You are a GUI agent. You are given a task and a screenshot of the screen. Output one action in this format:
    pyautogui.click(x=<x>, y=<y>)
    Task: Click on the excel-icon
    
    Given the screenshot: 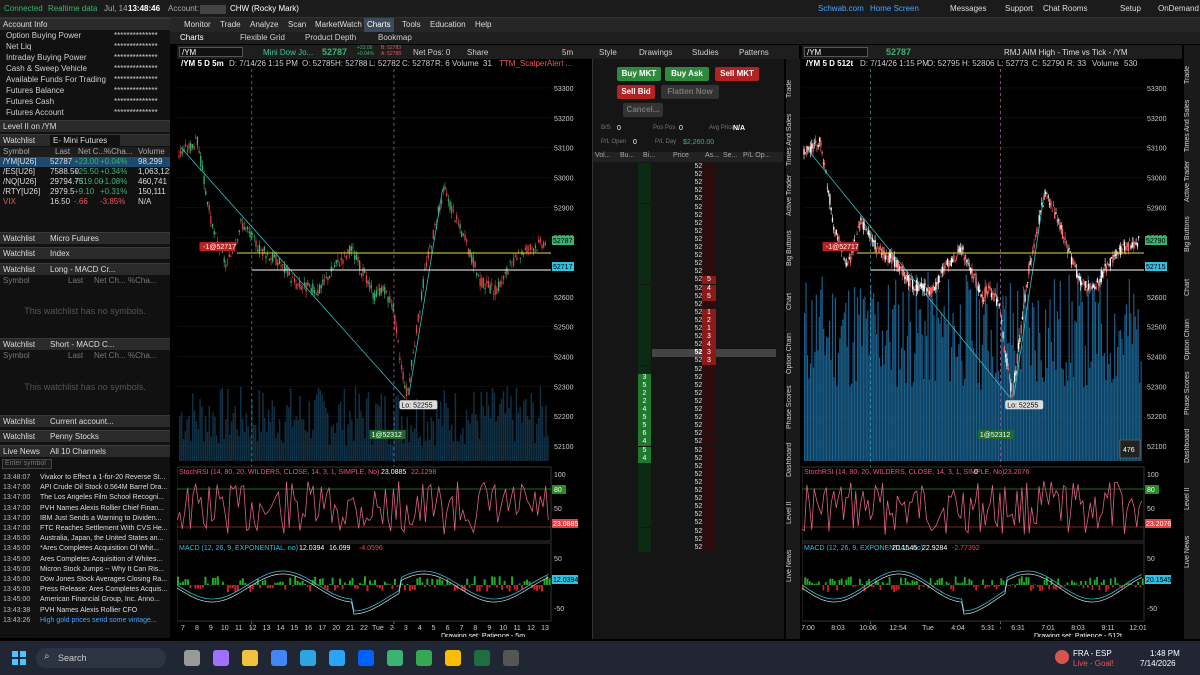 What is the action you would take?
    pyautogui.click(x=482, y=658)
    